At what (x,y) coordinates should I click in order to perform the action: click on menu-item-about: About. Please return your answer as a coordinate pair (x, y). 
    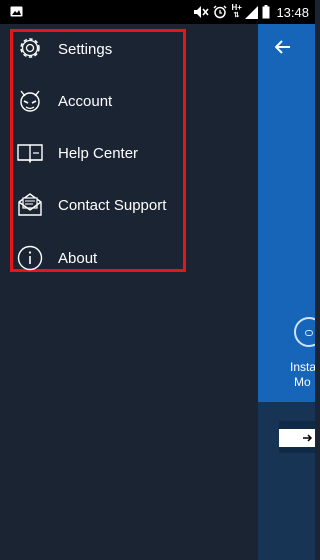
    Looking at the image, I should click on (129, 258).